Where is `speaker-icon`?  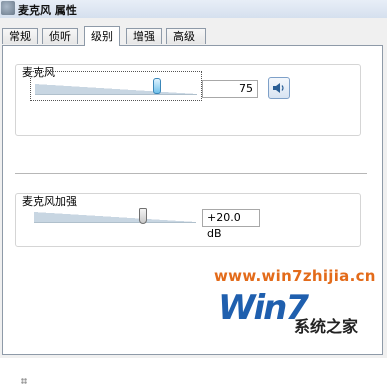
speaker-icon is located at coordinates (8, 8).